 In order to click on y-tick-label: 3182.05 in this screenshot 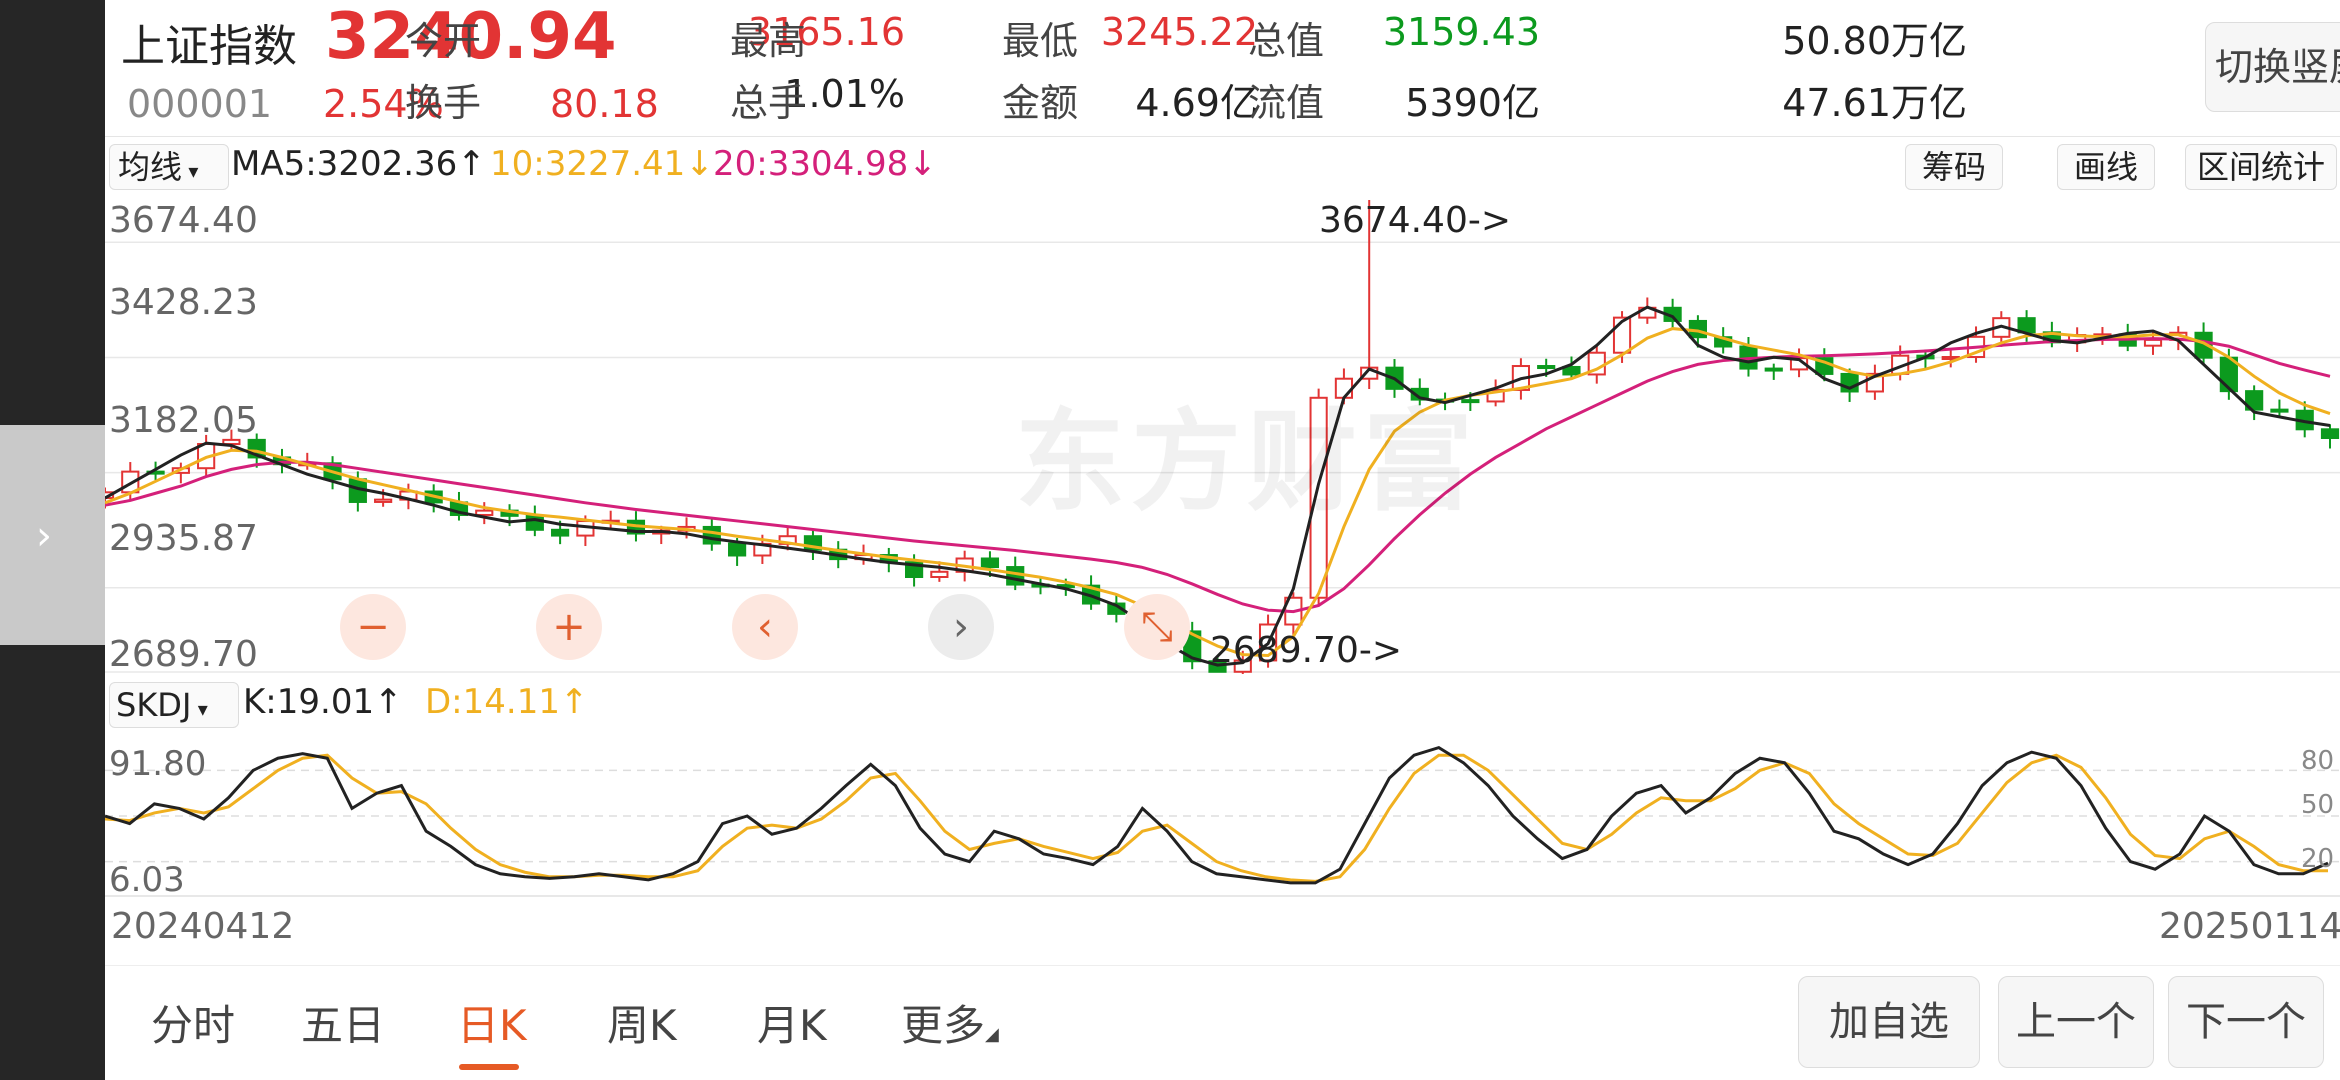, I will do `click(183, 420)`.